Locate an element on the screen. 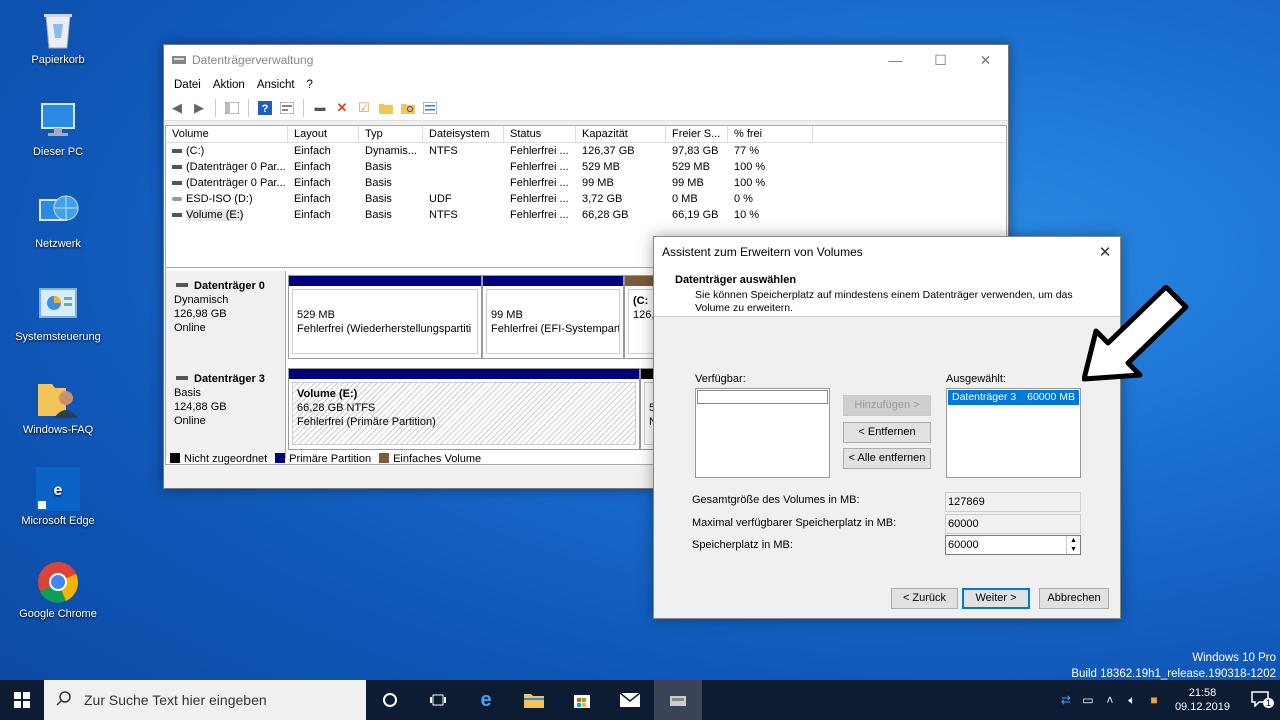 The width and height of the screenshot is (1280, 720). partition-line1: 66,28 GB NTFS is located at coordinates (336, 408).